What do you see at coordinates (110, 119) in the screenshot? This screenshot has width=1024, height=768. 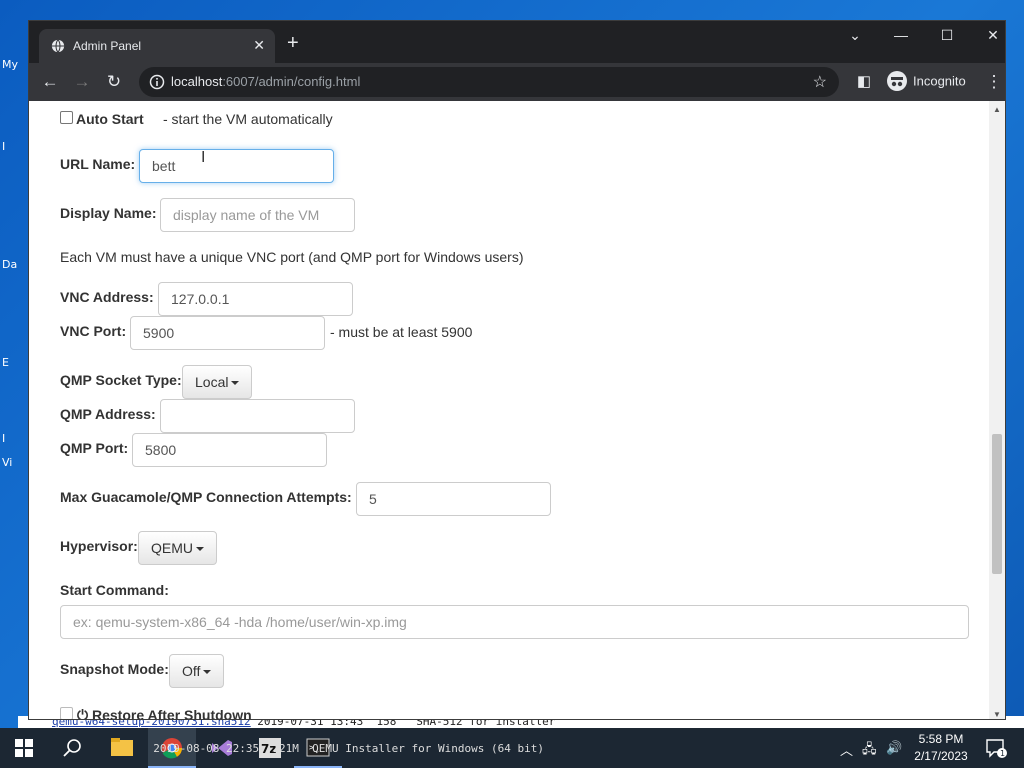 I see `auto-start-label: Auto Start` at bounding box center [110, 119].